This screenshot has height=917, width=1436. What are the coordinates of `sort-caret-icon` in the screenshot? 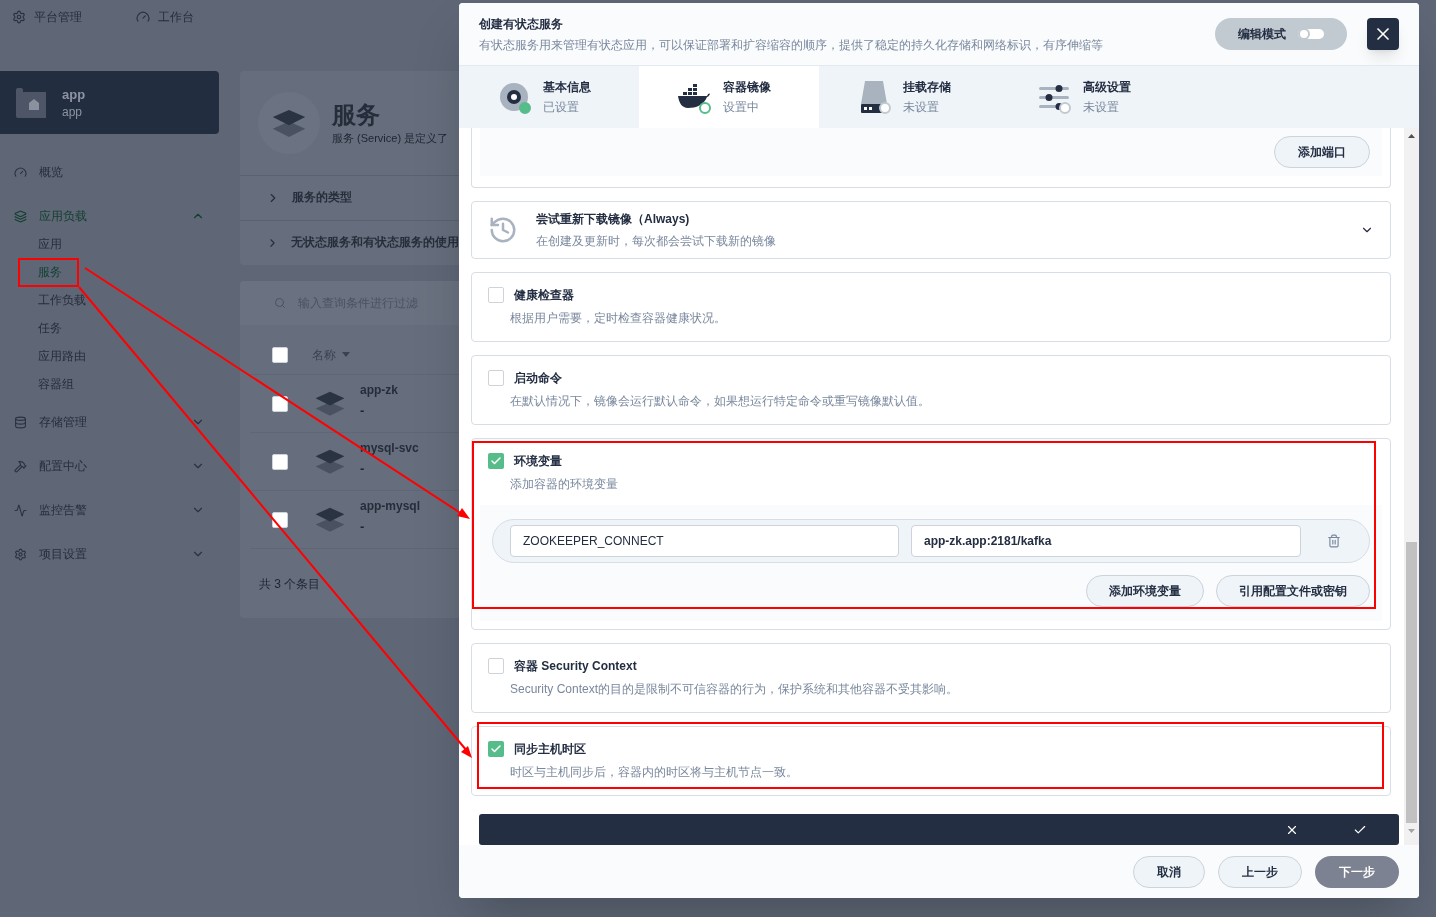 It's located at (346, 354).